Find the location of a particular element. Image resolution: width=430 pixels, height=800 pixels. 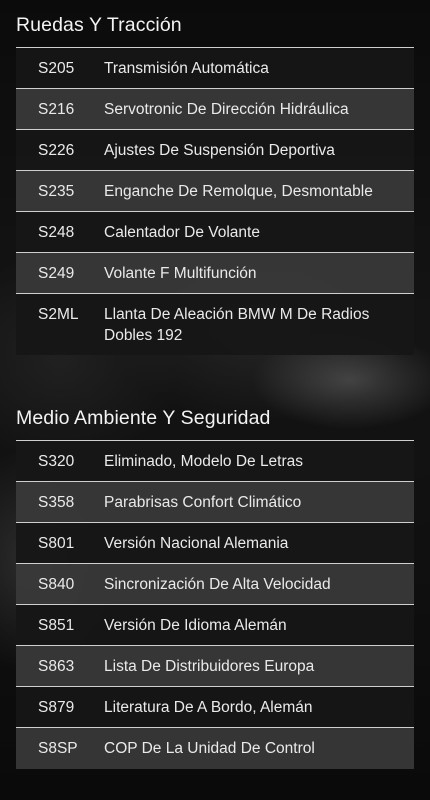

option-code: S863 is located at coordinates (56, 666).